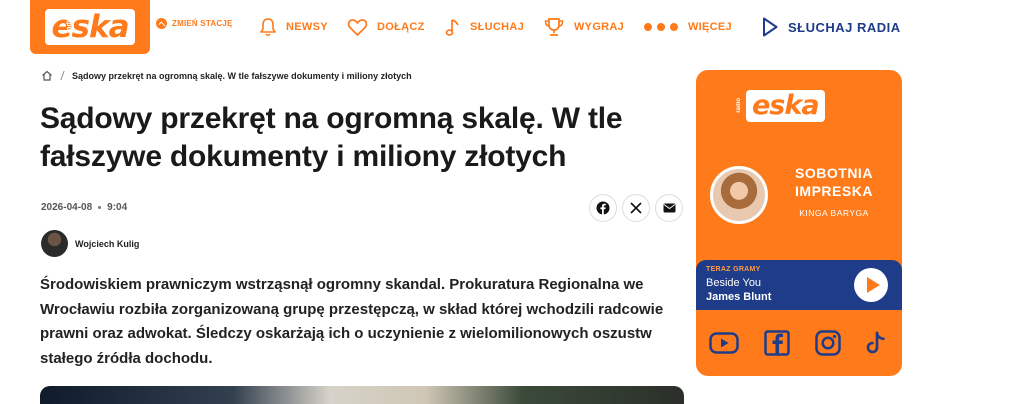 This screenshot has height=404, width=1024. Describe the element at coordinates (497, 27) in the screenshot. I see `nav-label-sluchaj: SŁUCHAJ` at that location.